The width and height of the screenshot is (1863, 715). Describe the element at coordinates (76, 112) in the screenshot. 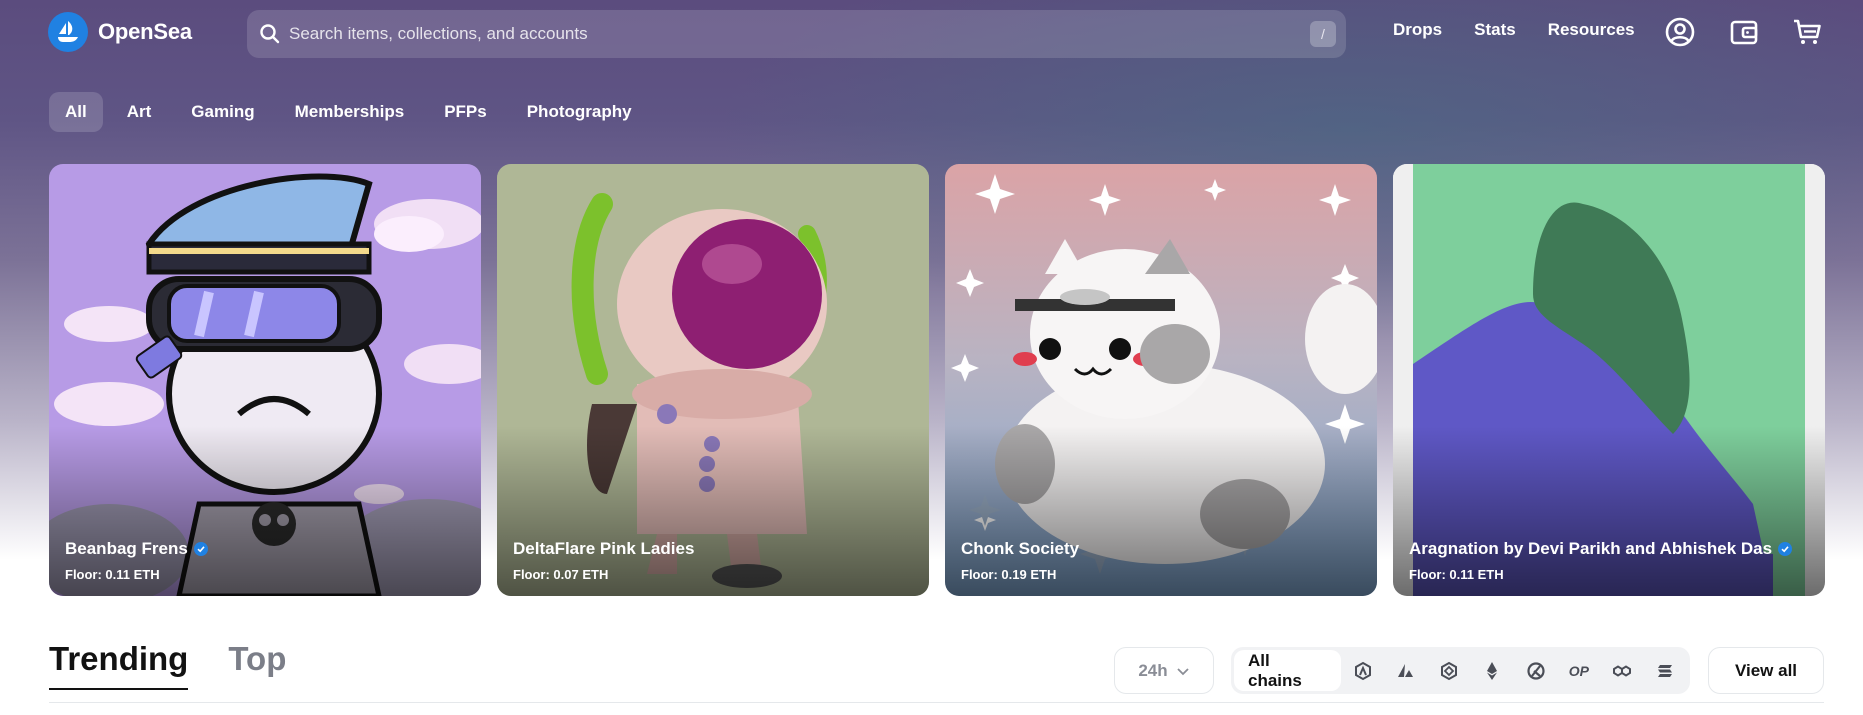

I see `category-tab-all: All` at that location.